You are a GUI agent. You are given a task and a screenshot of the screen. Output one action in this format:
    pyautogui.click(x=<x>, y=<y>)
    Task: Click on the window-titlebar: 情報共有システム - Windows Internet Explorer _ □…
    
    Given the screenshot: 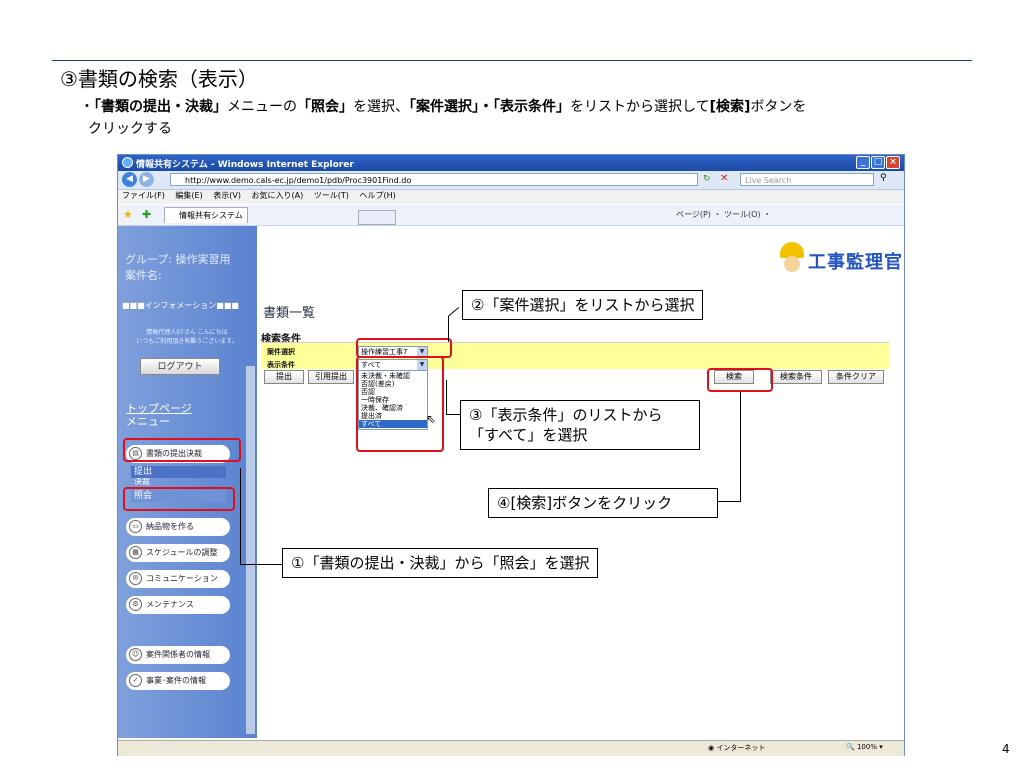 What is the action you would take?
    pyautogui.click(x=511, y=163)
    